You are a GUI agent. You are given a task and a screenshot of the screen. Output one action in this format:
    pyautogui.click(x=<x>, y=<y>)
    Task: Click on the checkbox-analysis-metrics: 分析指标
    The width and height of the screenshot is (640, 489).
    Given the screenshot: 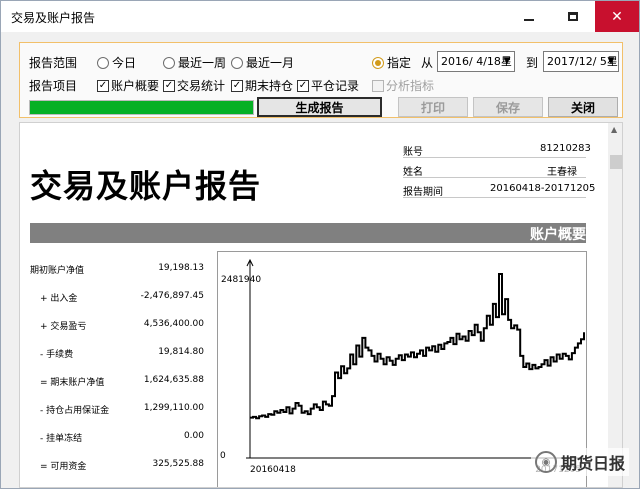 What is the action you would take?
    pyautogui.click(x=403, y=85)
    